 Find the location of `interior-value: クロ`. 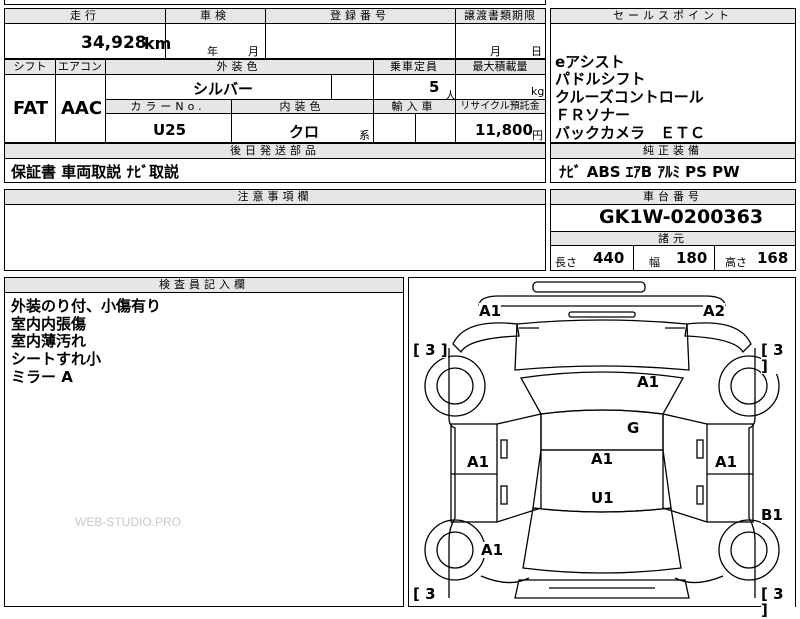

interior-value: クロ is located at coordinates (304, 132).